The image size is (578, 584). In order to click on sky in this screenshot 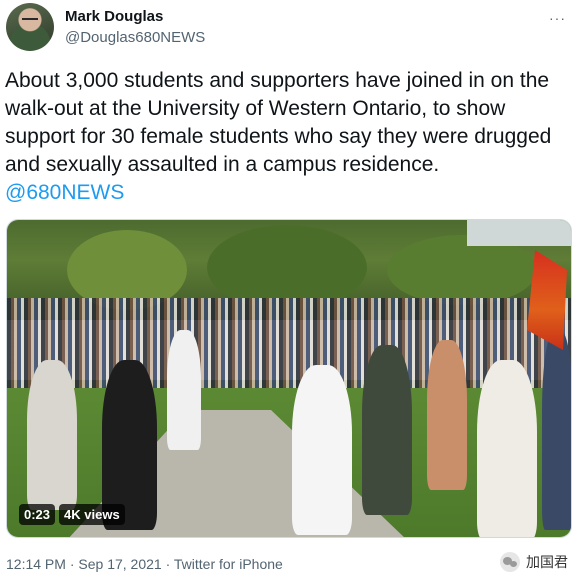, I will do `click(519, 233)`.